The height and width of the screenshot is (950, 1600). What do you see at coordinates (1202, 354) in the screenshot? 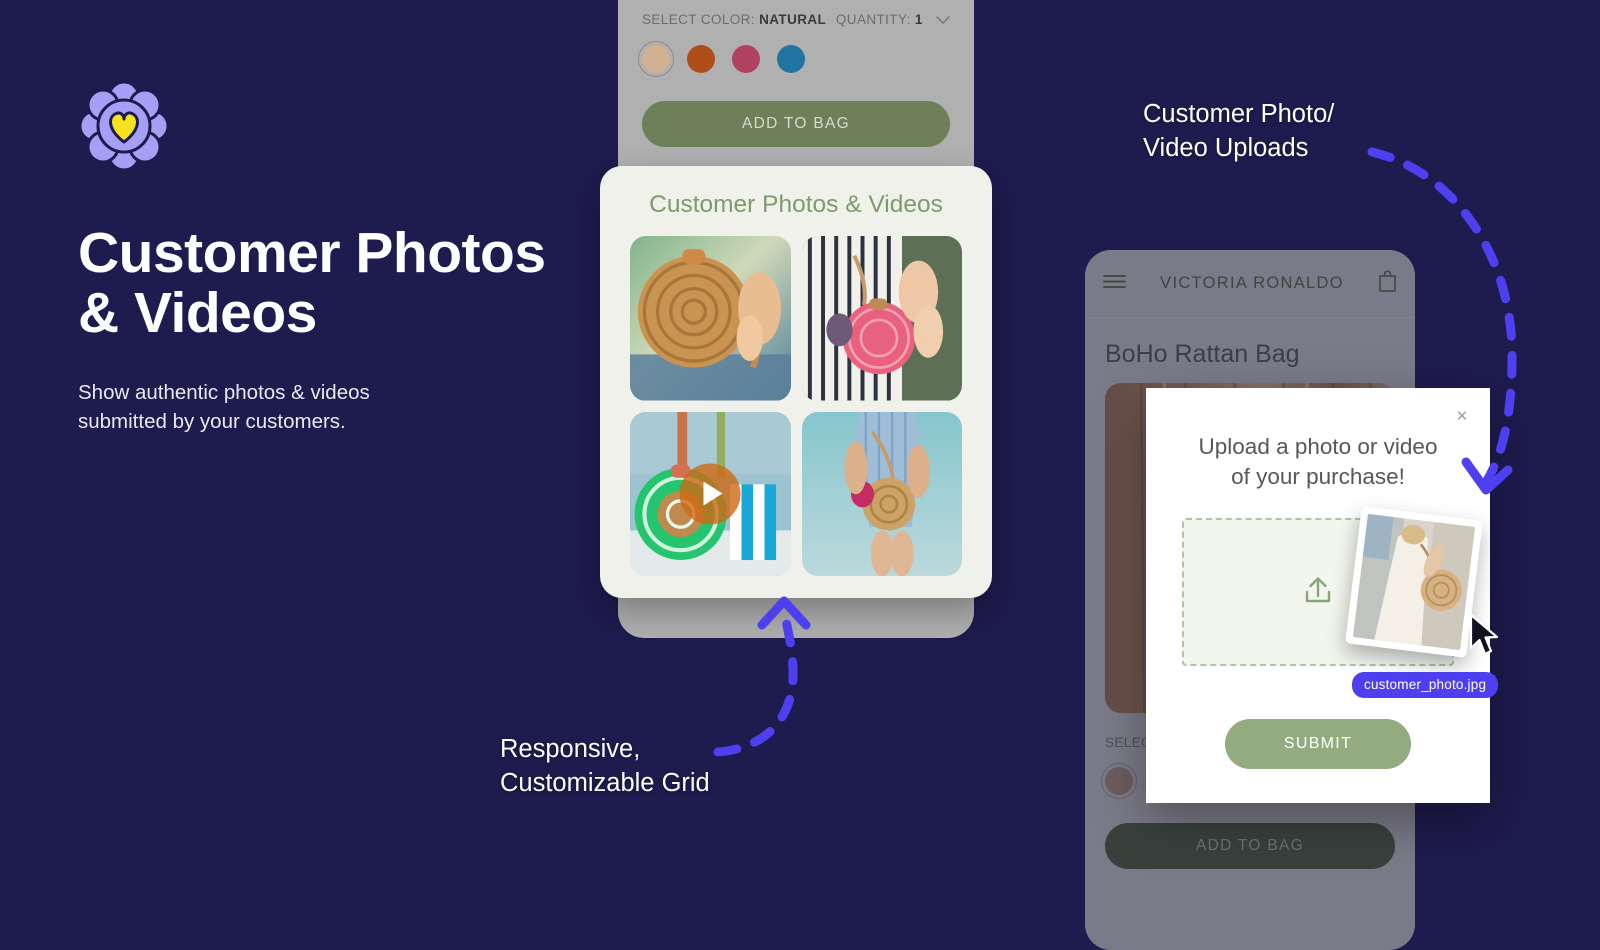
I see `product-title: BoHo Rattan Bag` at bounding box center [1202, 354].